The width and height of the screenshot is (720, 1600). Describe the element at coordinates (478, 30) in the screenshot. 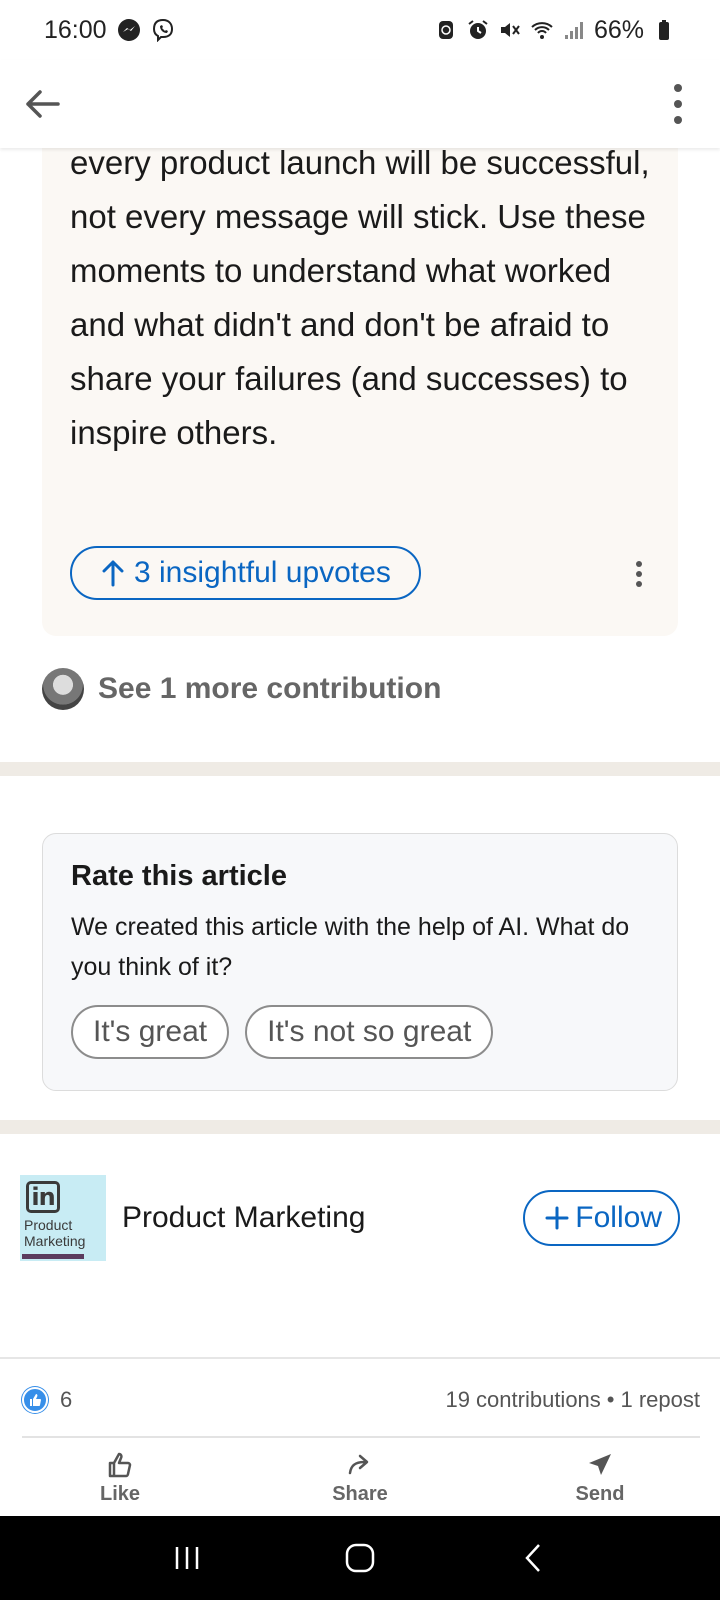

I see `alarm-icon` at that location.